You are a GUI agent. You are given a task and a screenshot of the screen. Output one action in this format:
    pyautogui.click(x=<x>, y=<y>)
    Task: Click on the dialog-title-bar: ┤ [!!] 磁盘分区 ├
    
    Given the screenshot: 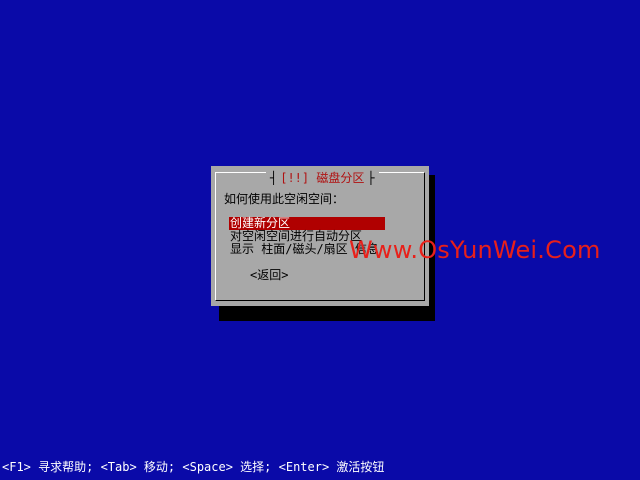 What is the action you would take?
    pyautogui.click(x=322, y=178)
    